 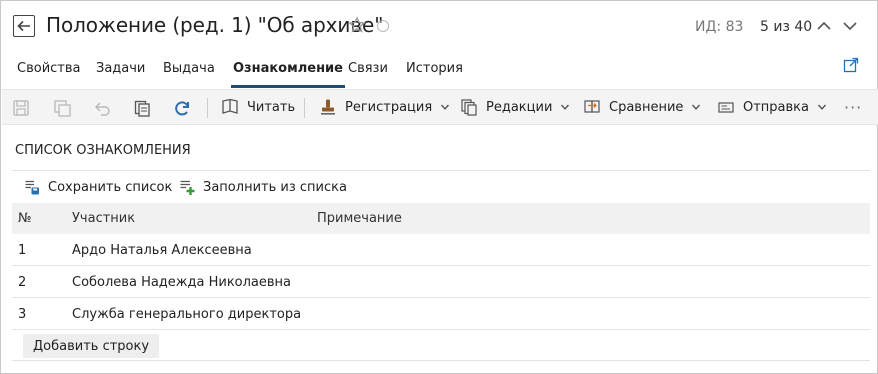 I want to click on status-circle-icon, so click(x=383, y=26).